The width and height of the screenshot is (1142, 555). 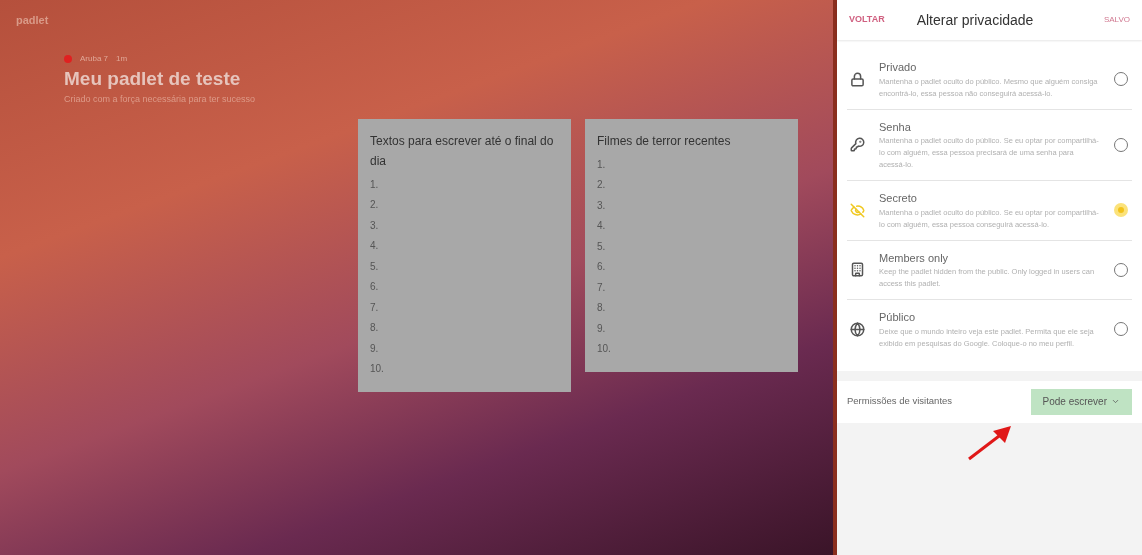 I want to click on avatar-icon, so click(x=68, y=58).